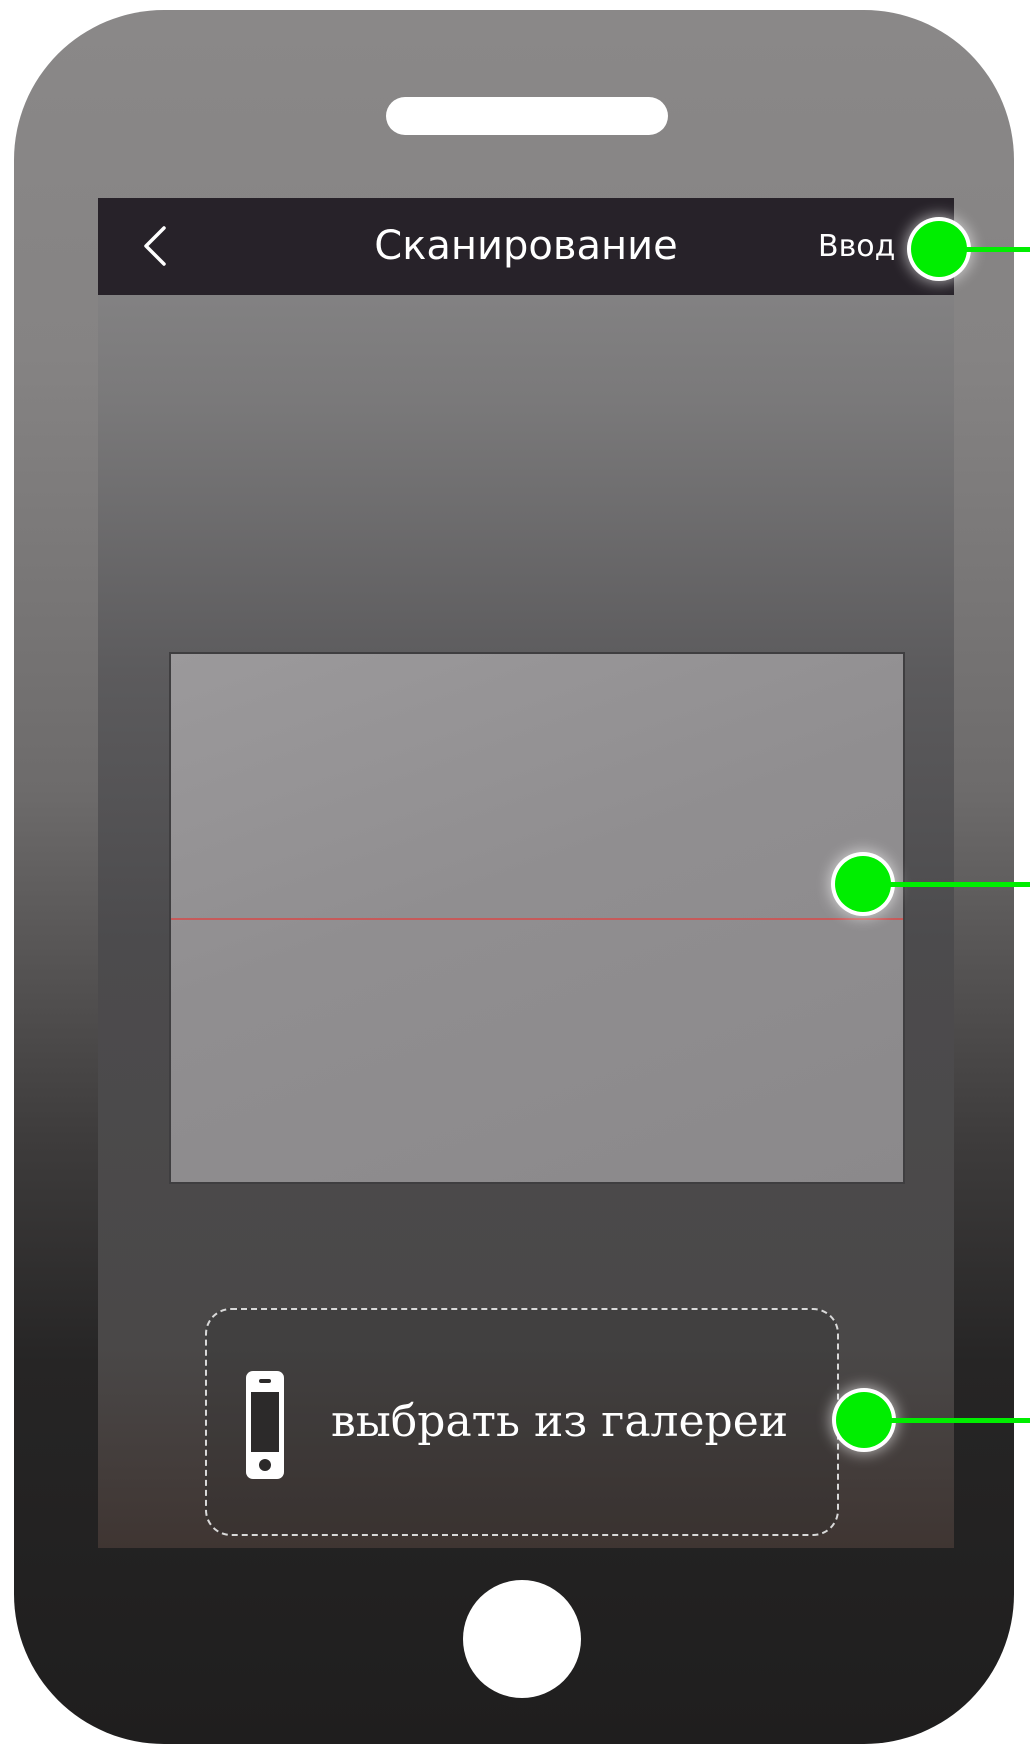  I want to click on choose-from-gallery-button: выбрать из галереи, so click(522, 1422).